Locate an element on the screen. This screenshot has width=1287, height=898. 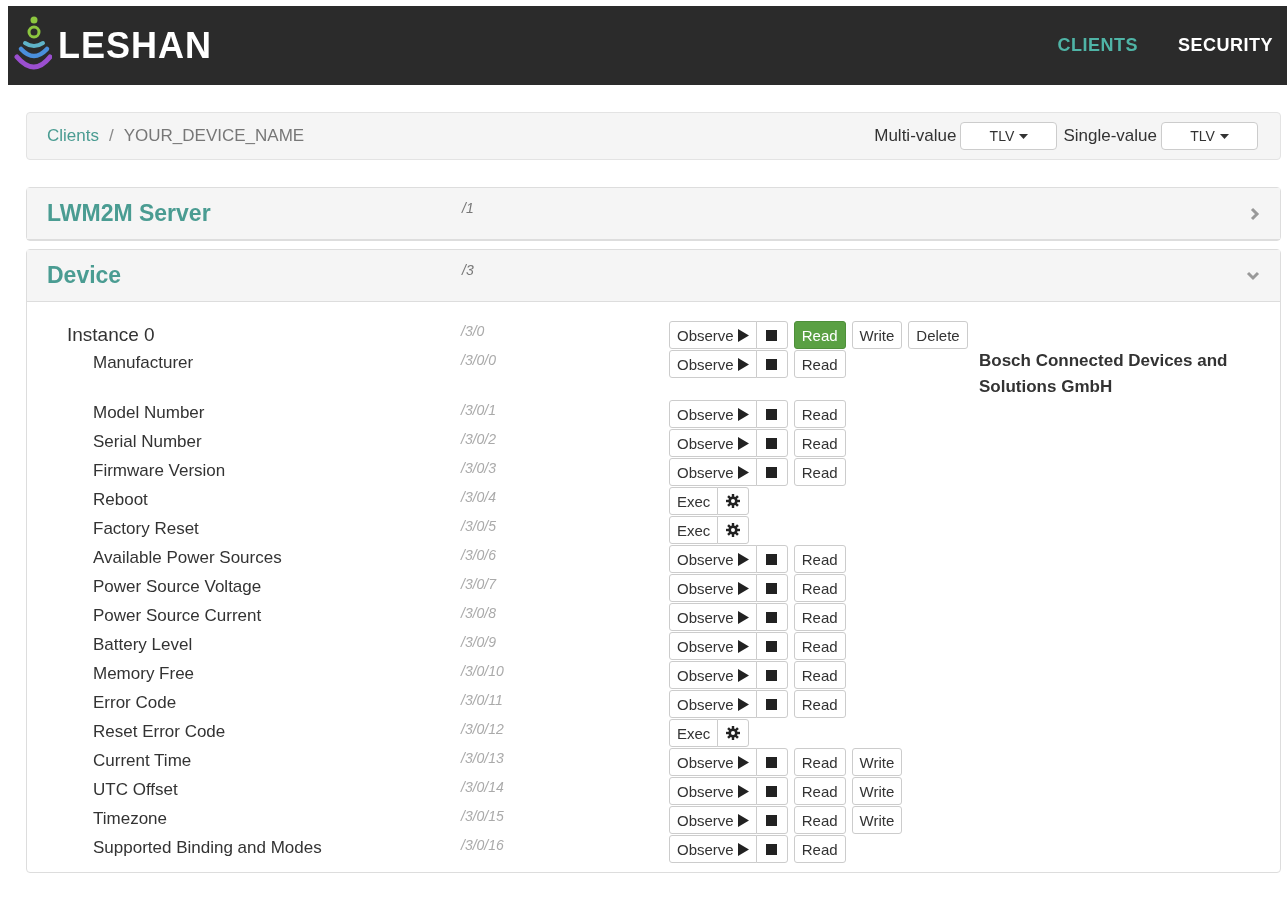
object-name: LWM2M Server is located at coordinates (129, 213).